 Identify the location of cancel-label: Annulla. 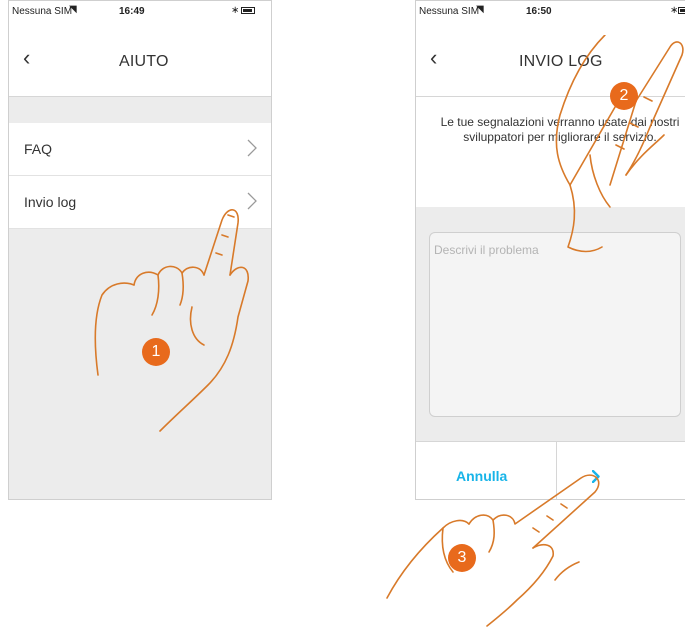
(482, 476).